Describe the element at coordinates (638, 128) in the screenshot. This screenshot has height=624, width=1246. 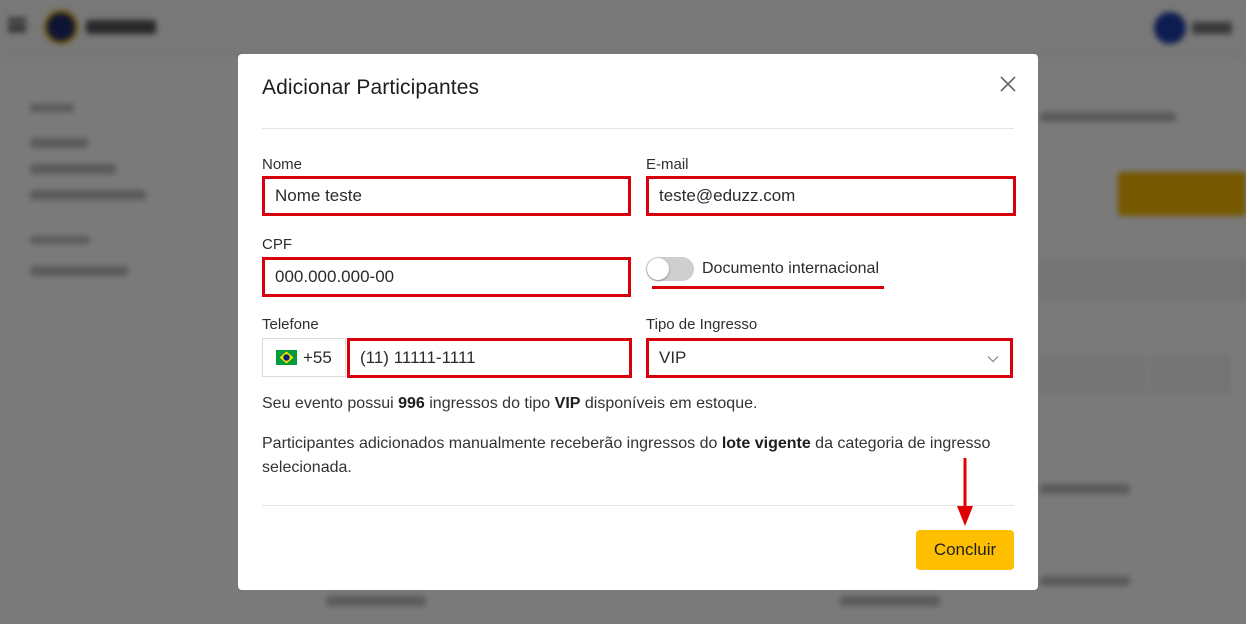
I see `header-divider` at that location.